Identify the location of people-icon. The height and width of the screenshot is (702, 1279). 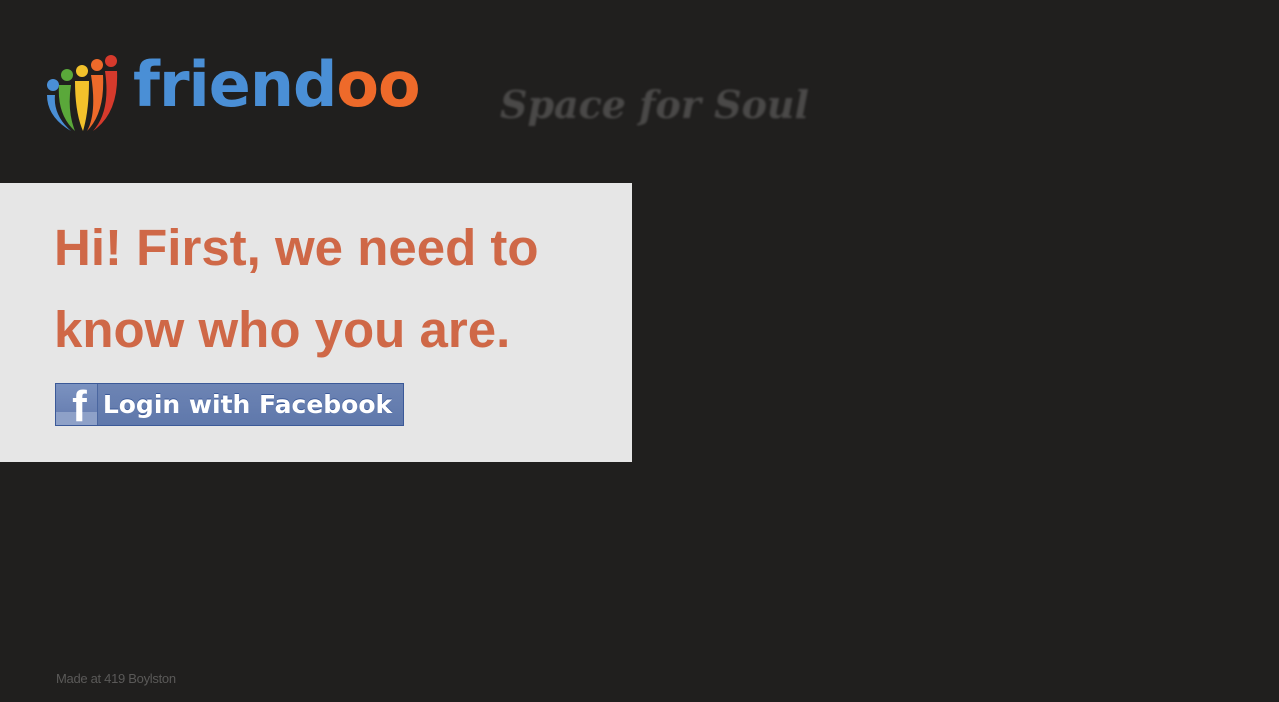
(82, 93).